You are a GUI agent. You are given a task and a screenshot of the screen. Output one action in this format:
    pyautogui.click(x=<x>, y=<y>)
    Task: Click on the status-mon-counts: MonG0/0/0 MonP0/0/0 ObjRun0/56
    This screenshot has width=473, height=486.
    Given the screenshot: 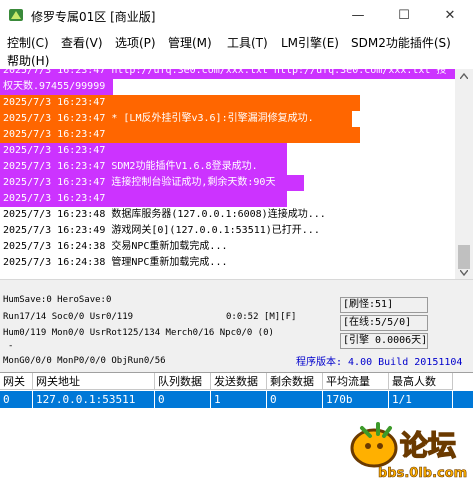 What is the action you would take?
    pyautogui.click(x=84, y=361)
    